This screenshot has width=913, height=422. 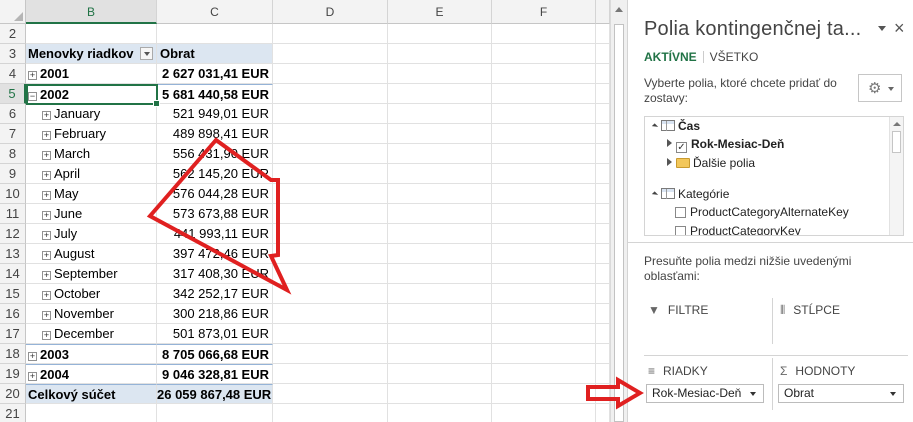 I want to click on cell-row-label: +2001, so click(x=91, y=74).